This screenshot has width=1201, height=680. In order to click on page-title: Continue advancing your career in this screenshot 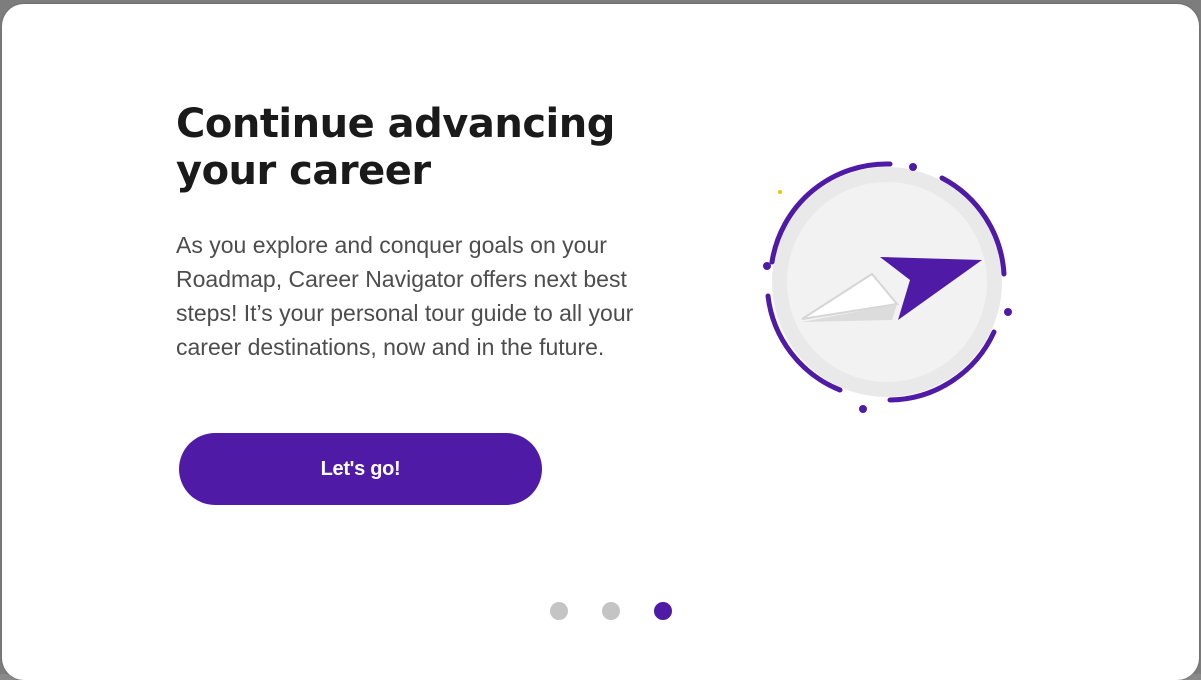, I will do `click(395, 147)`.